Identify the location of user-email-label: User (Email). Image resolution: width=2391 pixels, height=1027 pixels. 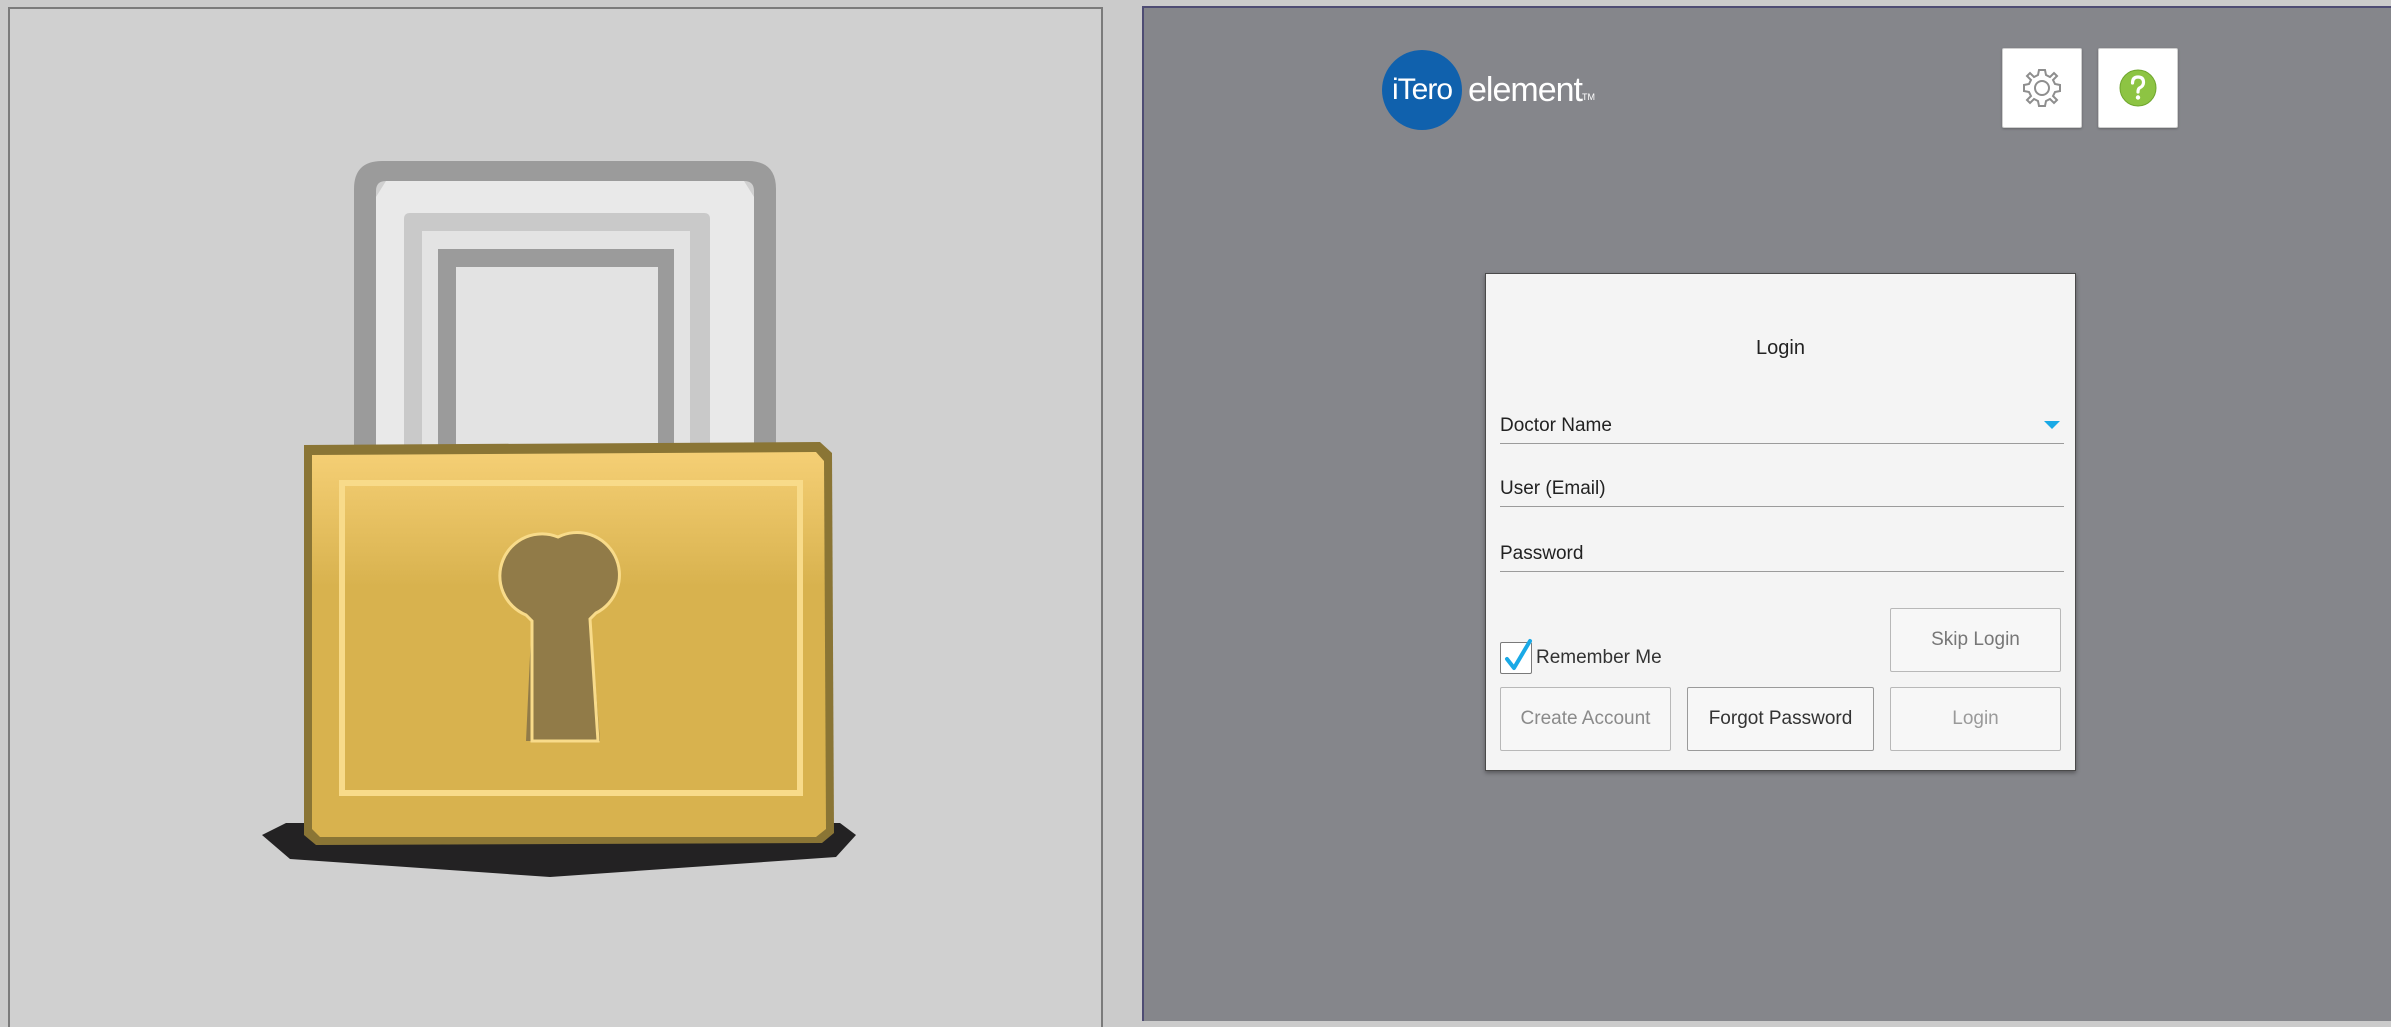
(1553, 488).